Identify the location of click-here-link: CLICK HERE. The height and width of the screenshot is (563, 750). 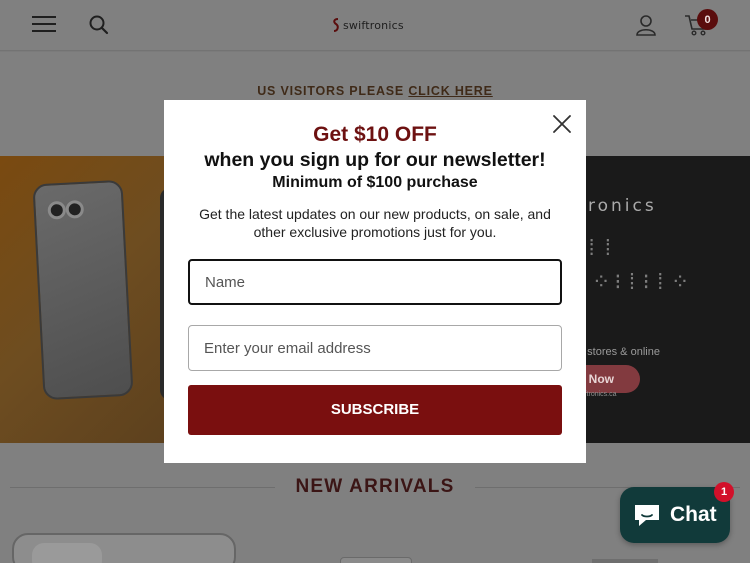
(450, 91).